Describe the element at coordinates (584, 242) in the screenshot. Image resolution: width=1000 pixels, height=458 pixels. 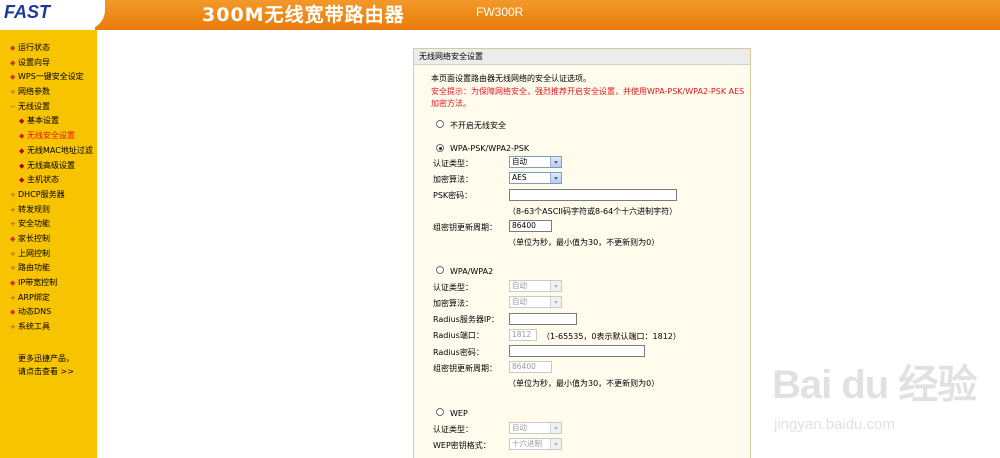
I see `psk-period-hint: （单位为秒，最小值为30，不更新则为0）` at that location.